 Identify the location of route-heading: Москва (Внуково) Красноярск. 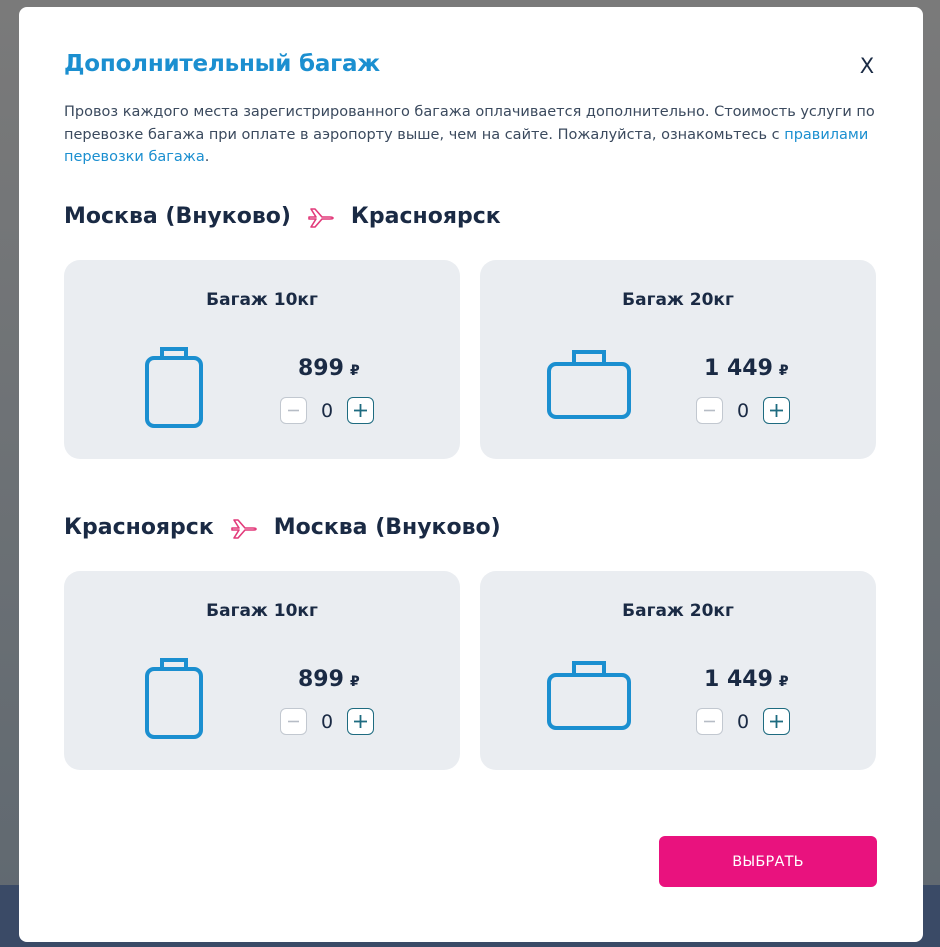
(282, 216).